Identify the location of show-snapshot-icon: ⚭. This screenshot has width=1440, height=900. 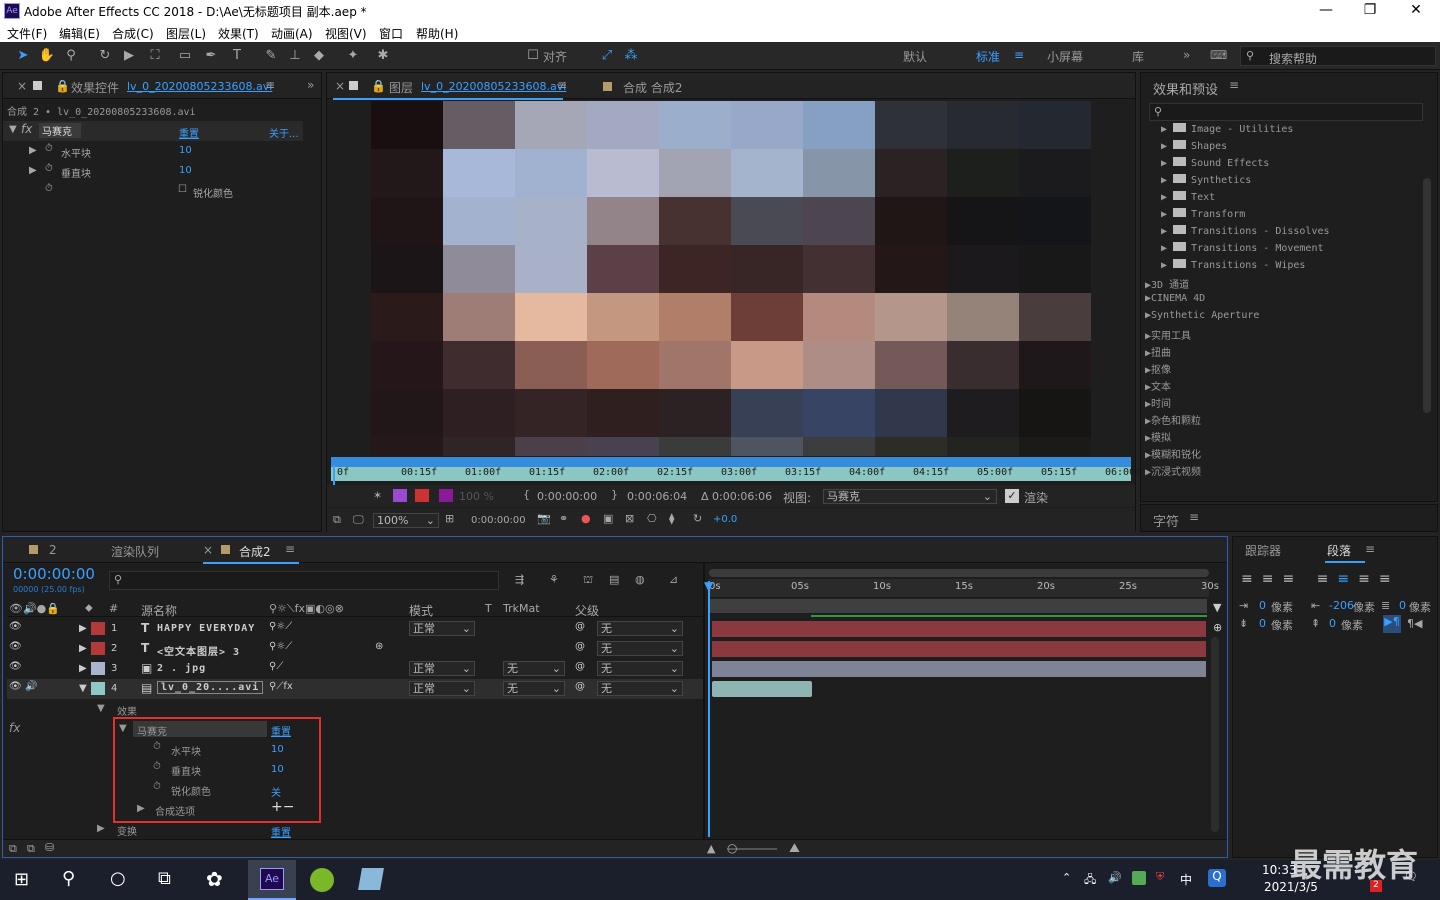
(563, 518).